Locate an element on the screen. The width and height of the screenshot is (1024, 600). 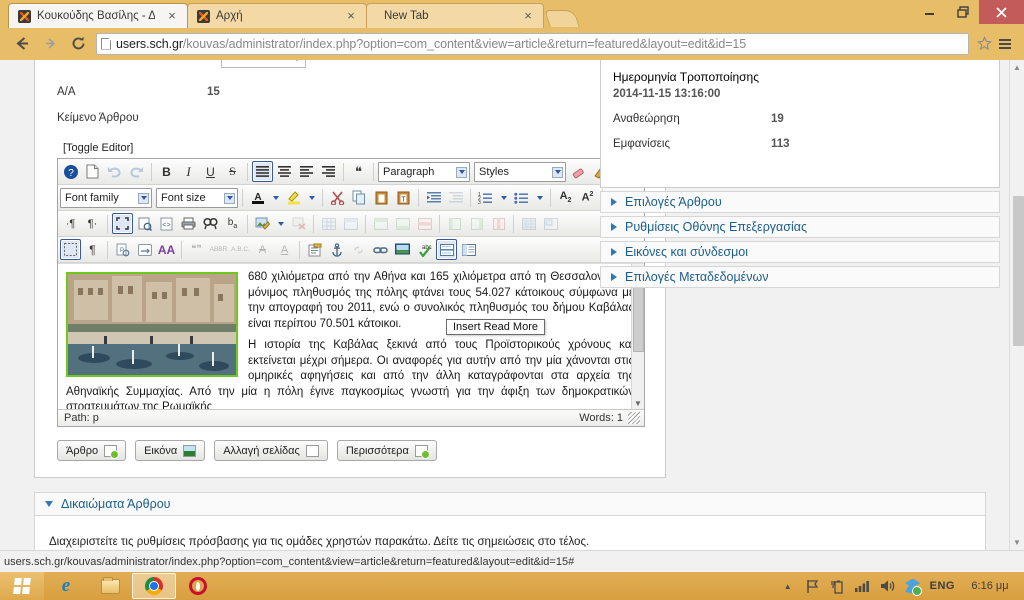
start-button is located at coordinates (22, 586).